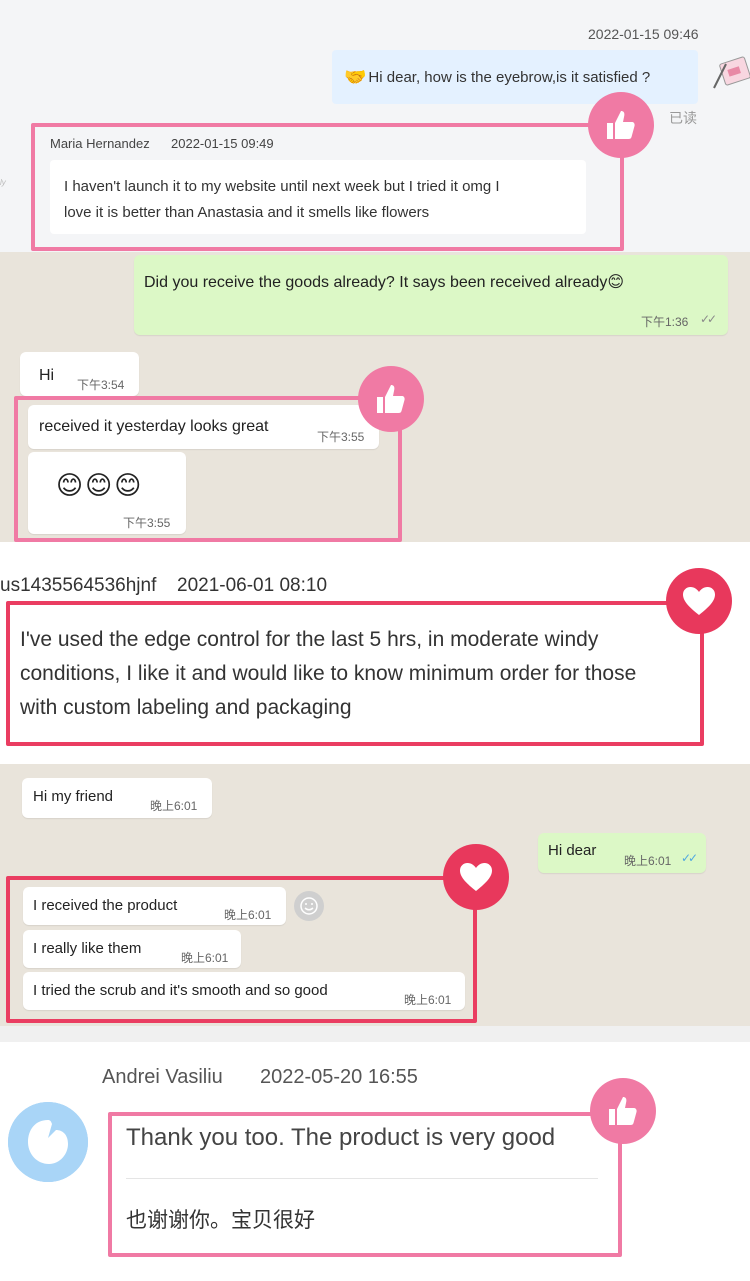 The image size is (750, 1281). What do you see at coordinates (101, 385) in the screenshot?
I see `incoming-time-hi: 下午3:54` at bounding box center [101, 385].